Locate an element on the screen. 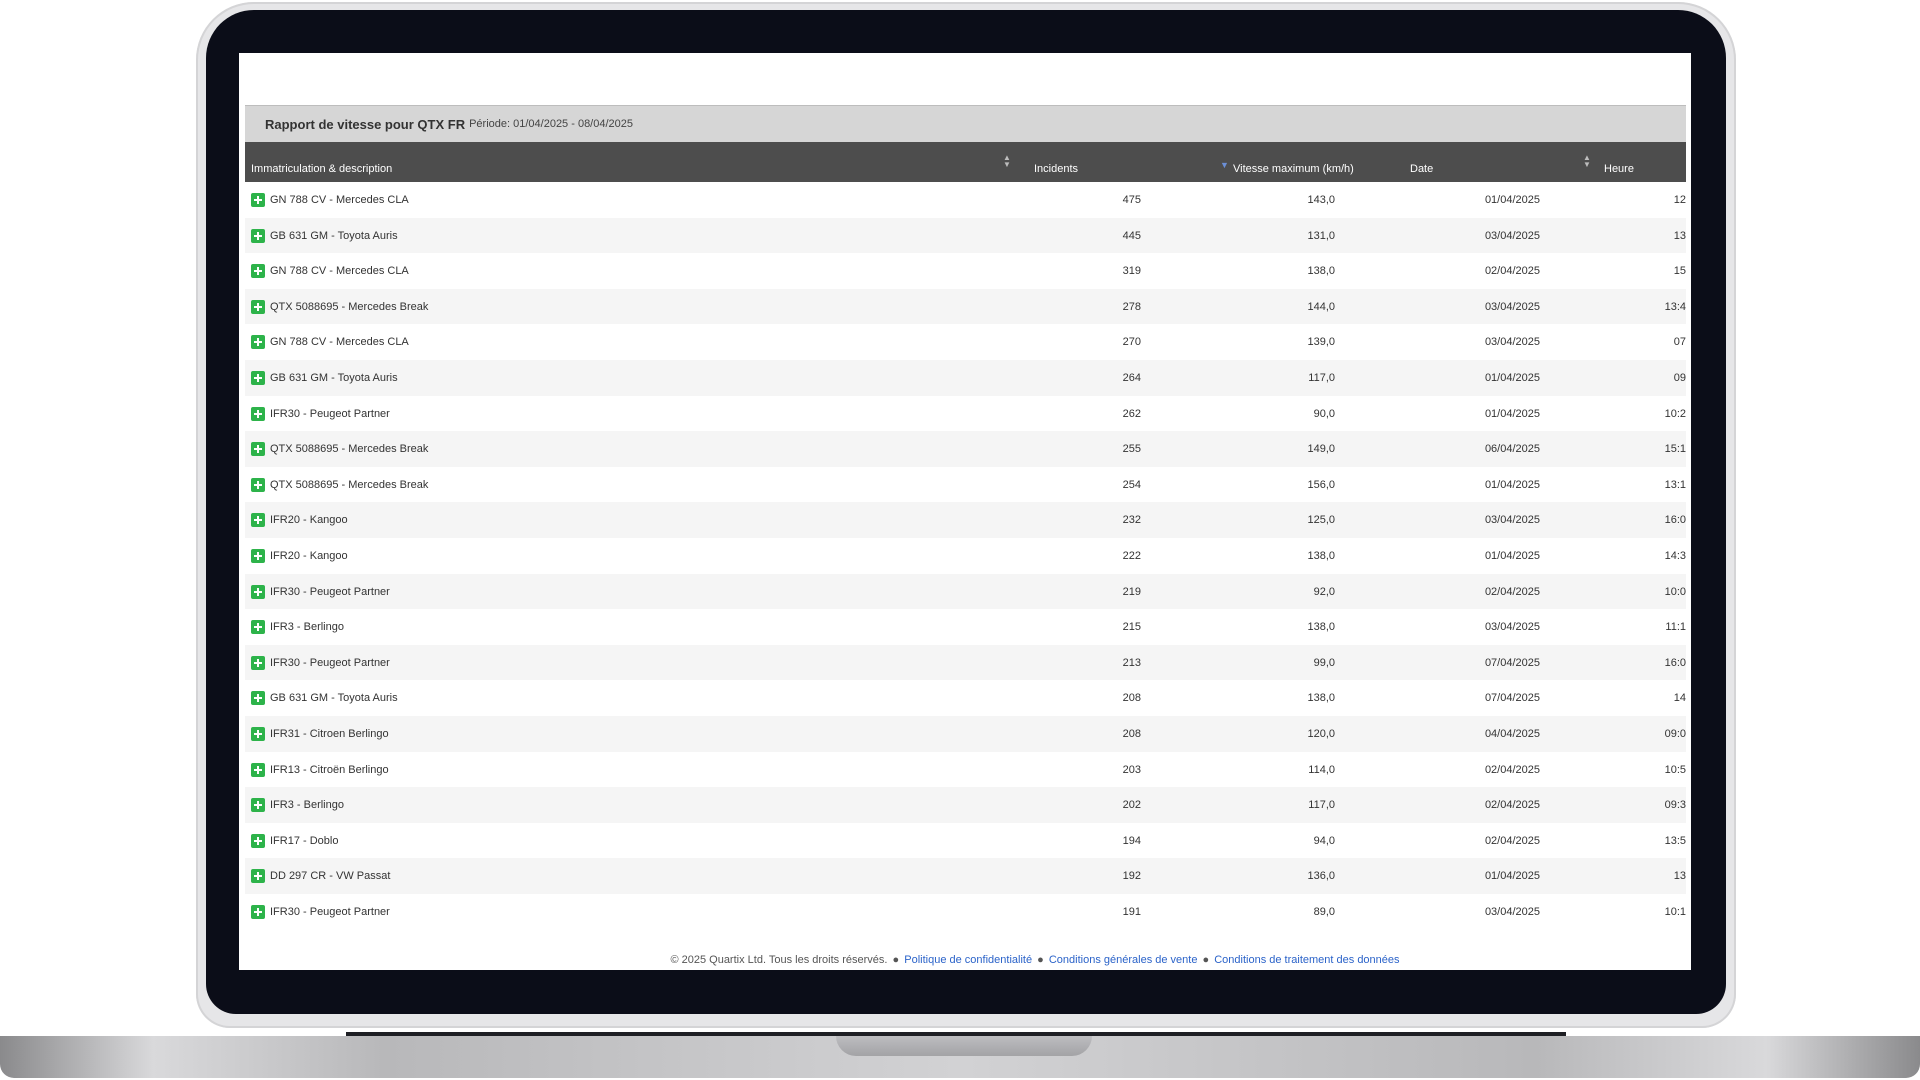 Image resolution: width=1920 pixels, height=1080 pixels. incidents-value: 278 is located at coordinates (1131, 306).